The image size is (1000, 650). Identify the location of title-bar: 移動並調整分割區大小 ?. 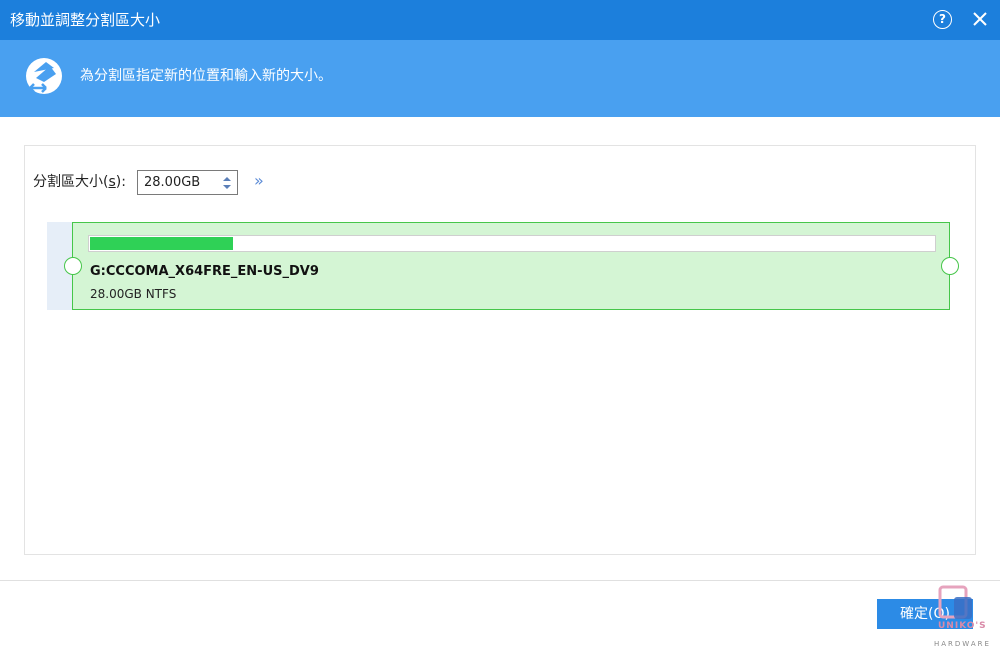
(500, 20).